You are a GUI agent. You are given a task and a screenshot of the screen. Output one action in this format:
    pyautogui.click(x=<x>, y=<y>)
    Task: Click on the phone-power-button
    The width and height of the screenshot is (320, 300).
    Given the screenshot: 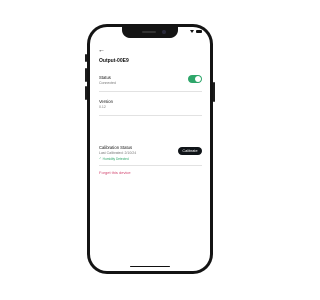 What is the action you would take?
    pyautogui.click(x=214, y=92)
    